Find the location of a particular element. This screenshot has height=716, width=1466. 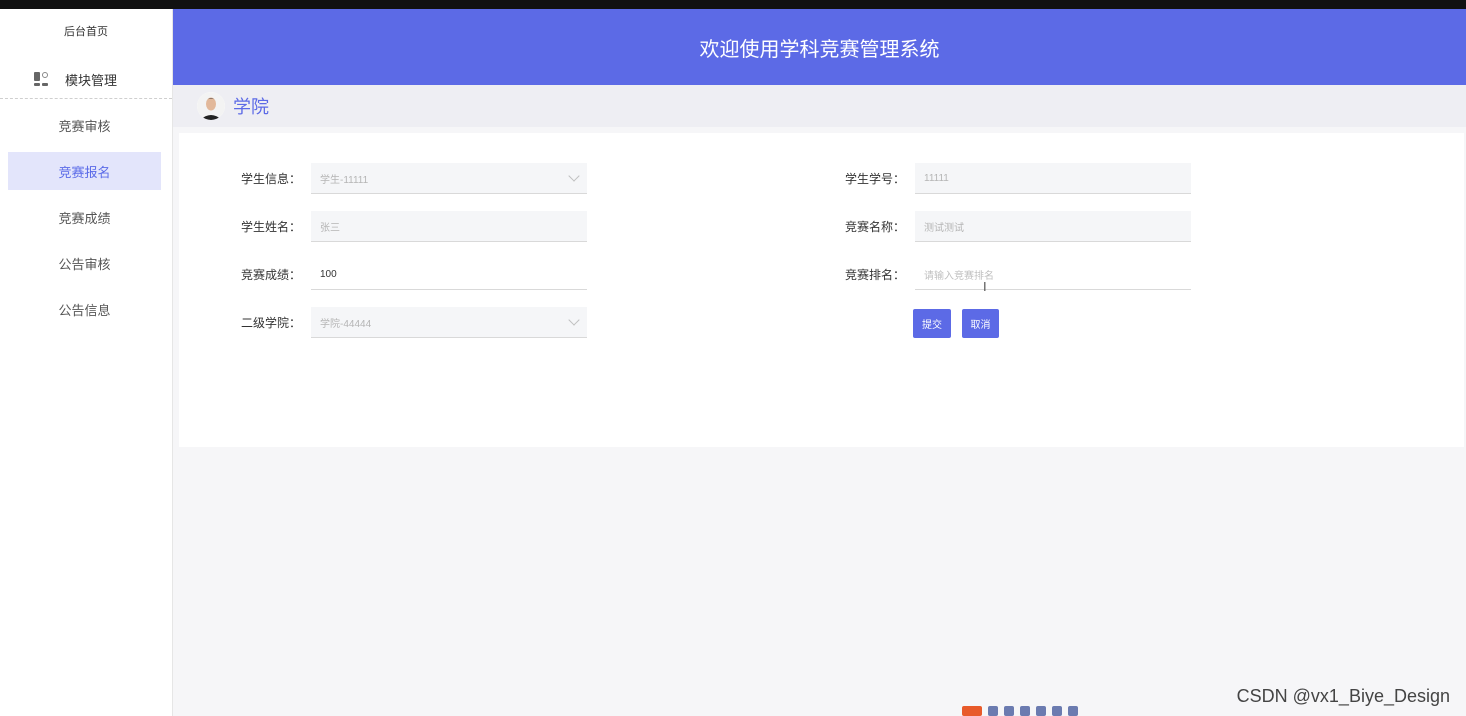

module-grid-icon is located at coordinates (41, 79).